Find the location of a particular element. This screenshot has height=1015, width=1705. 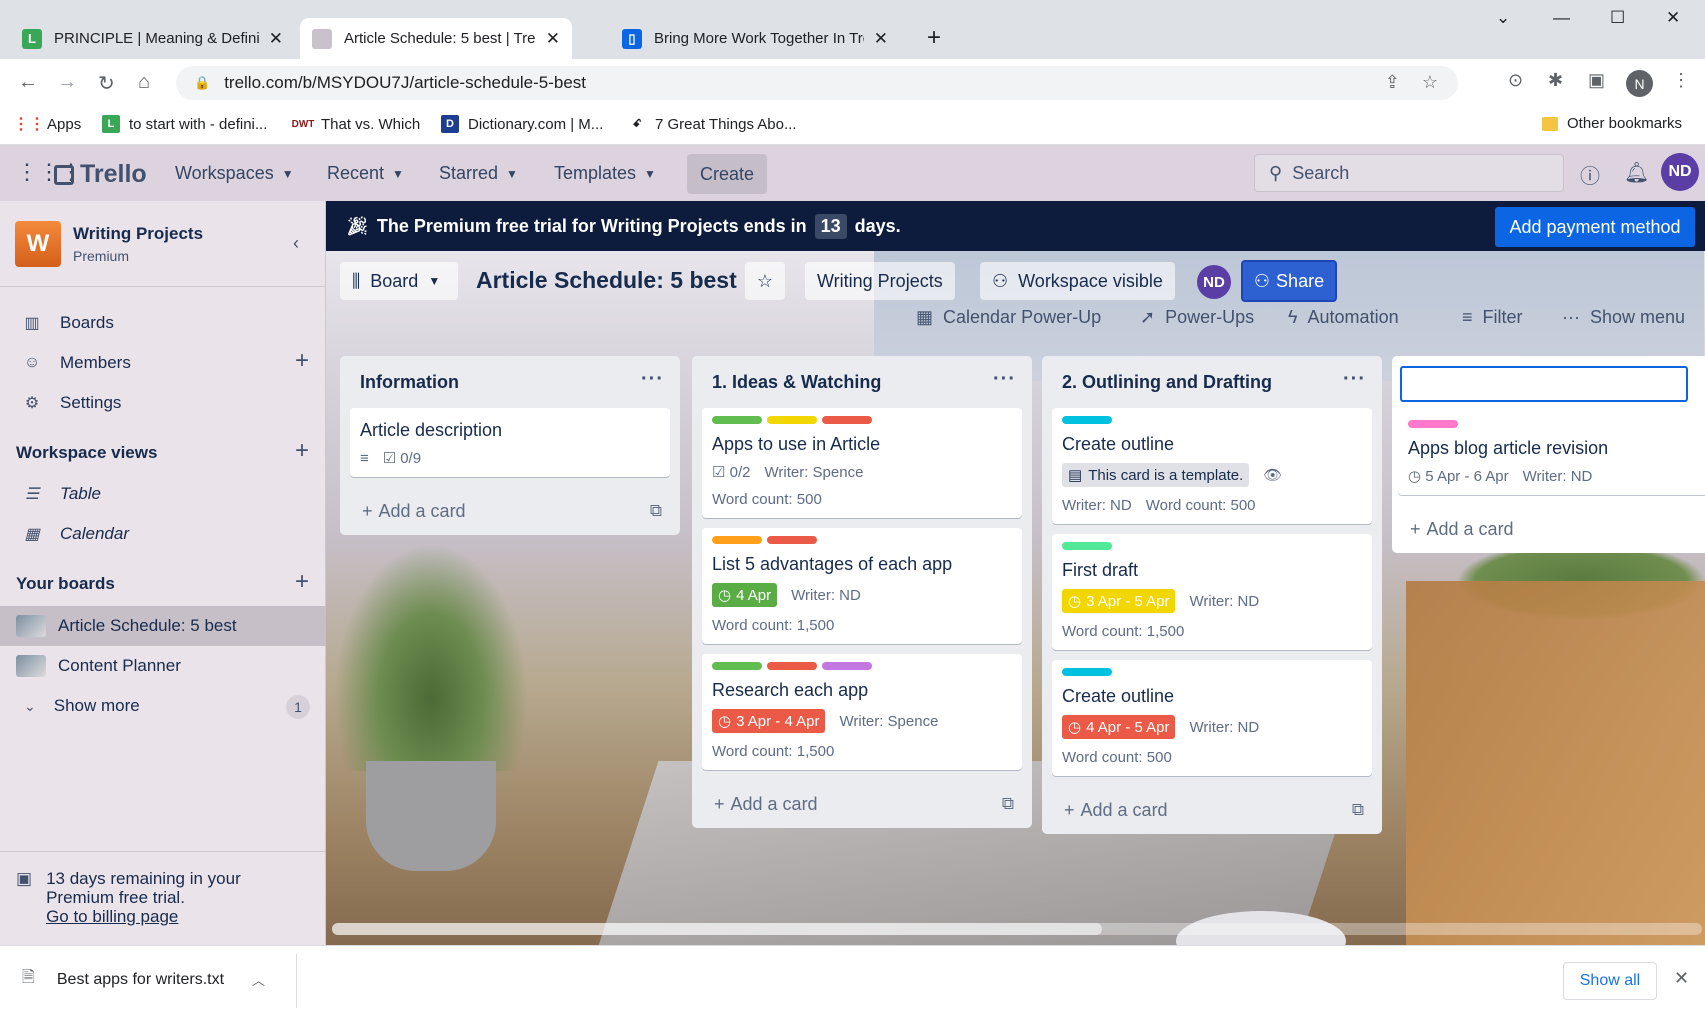

list-header: 1. Ideas & Watching ··· is located at coordinates (862, 382).